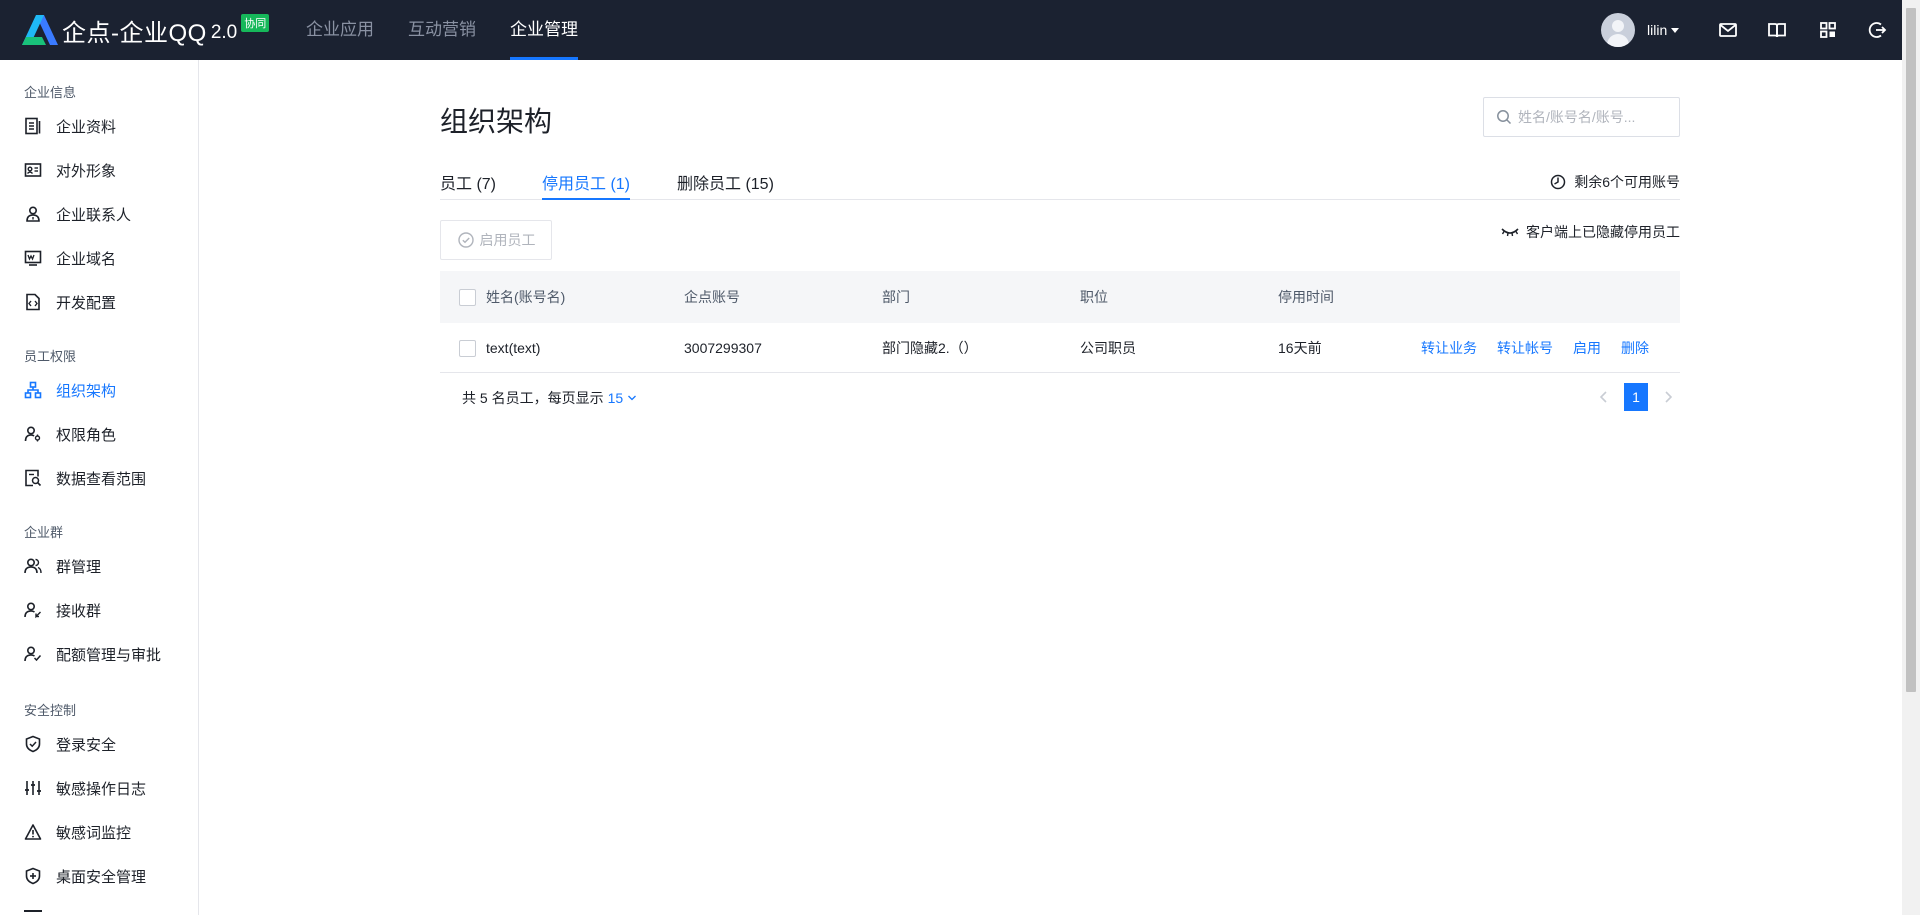 The height and width of the screenshot is (915, 1920). I want to click on column-header-position: 职位, so click(1094, 297).